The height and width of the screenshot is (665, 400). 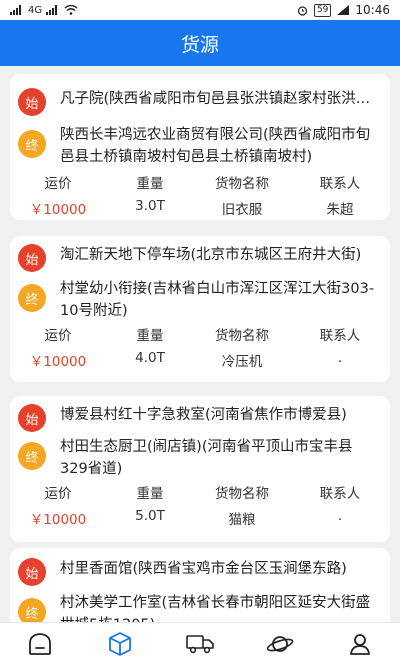 What do you see at coordinates (340, 210) in the screenshot?
I see `contact-value: 朱超` at bounding box center [340, 210].